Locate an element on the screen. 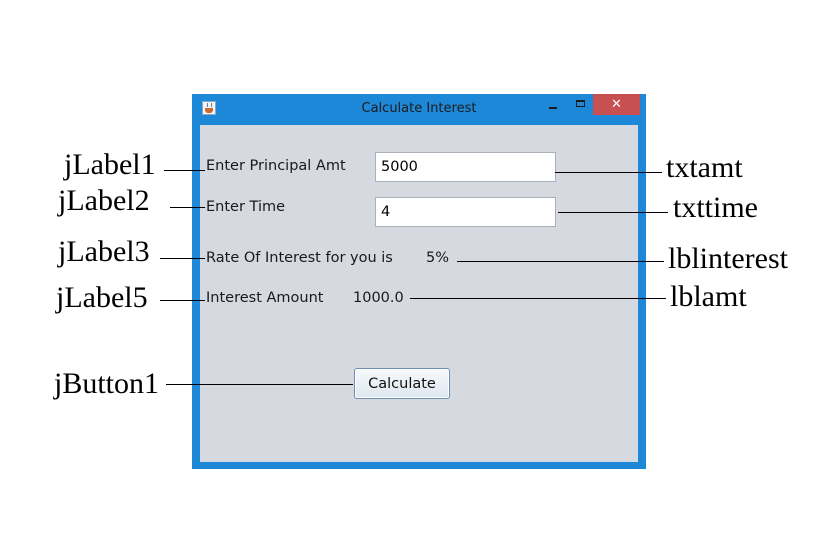 This screenshot has width=838, height=557. callout-jlabel3: jLabel3 is located at coordinates (104, 251).